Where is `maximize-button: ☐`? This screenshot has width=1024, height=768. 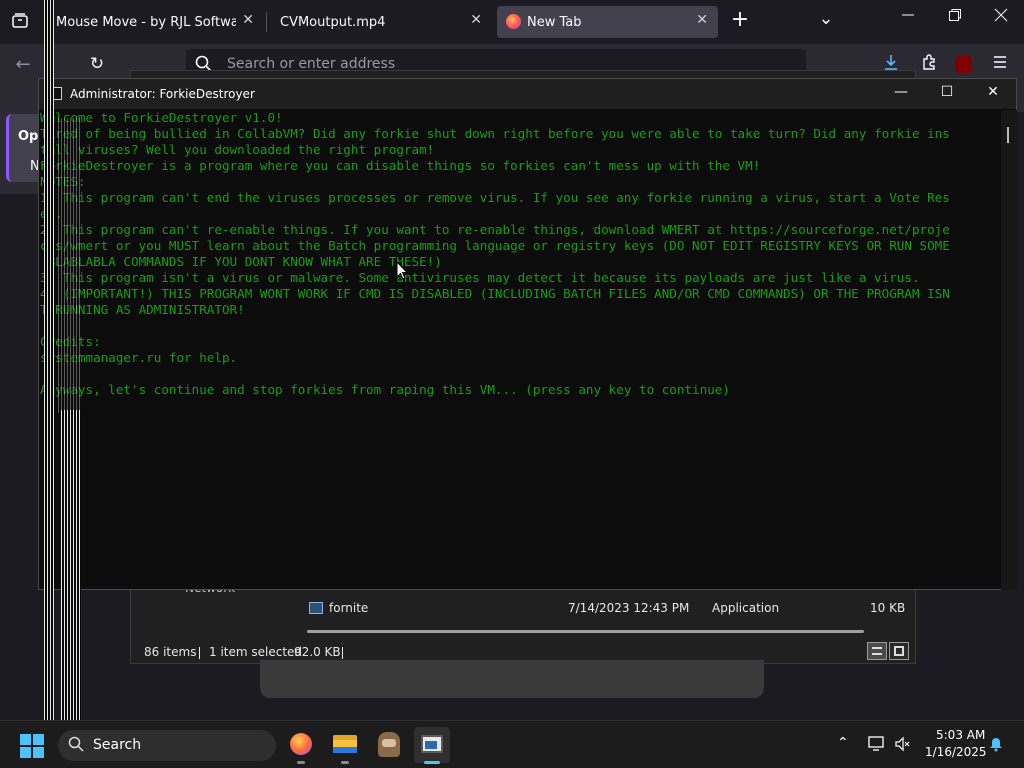
maximize-button: ☐ is located at coordinates (947, 92).